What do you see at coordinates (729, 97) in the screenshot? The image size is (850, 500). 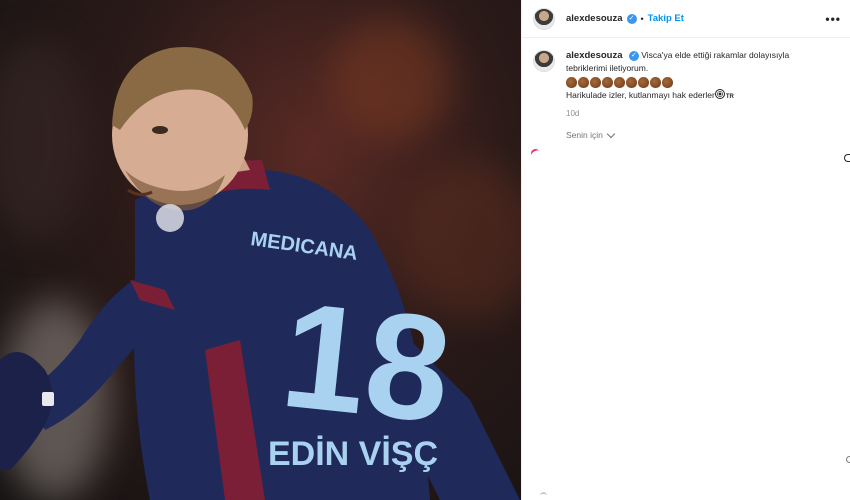 I see `turkey-flag-icon: TR` at bounding box center [729, 97].